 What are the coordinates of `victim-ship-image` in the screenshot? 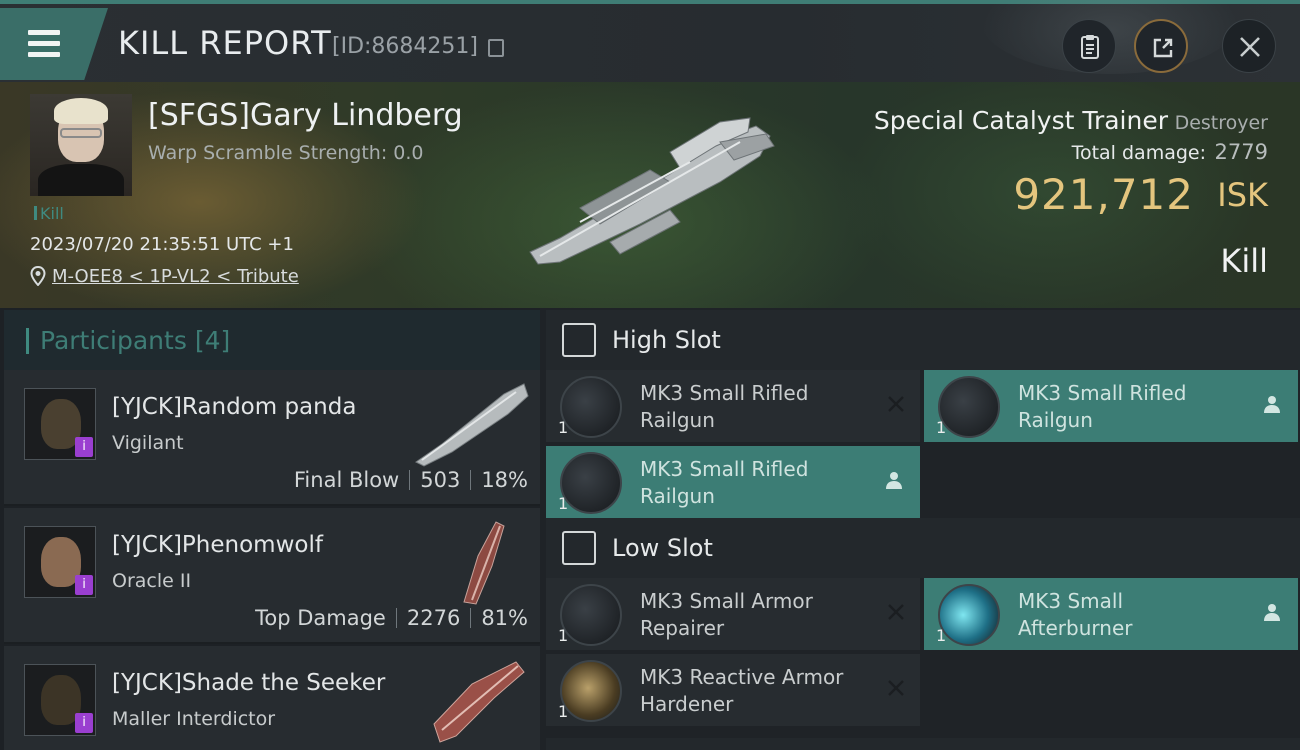 It's located at (650, 192).